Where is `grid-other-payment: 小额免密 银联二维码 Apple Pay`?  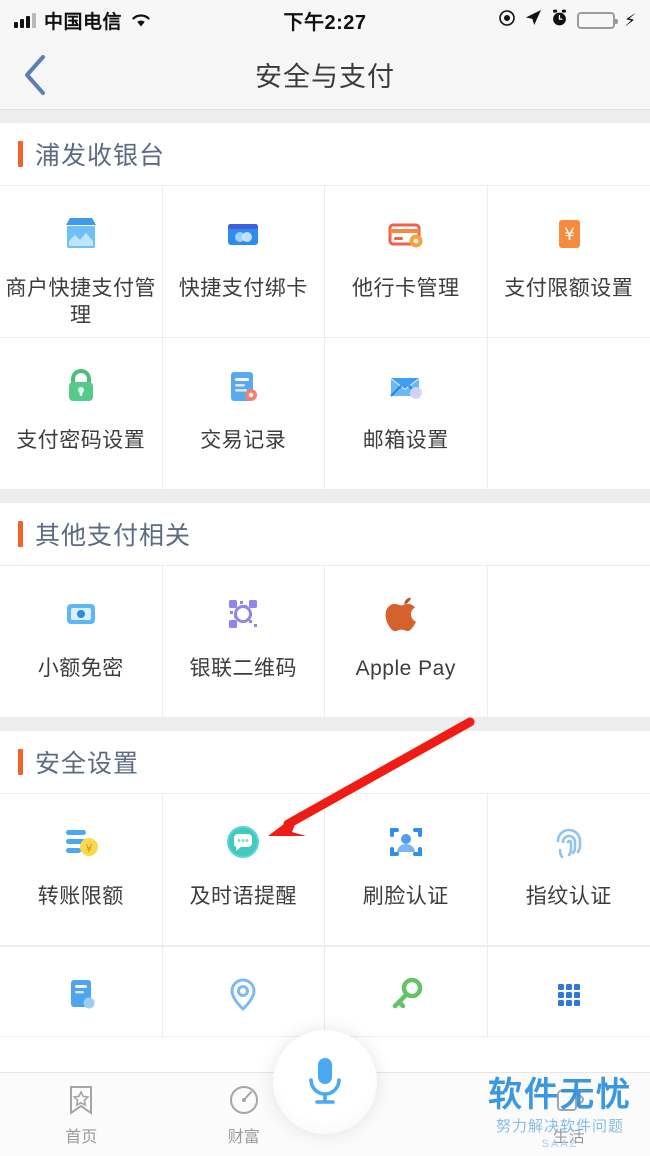 grid-other-payment: 小额免密 银联二维码 Apple Pay is located at coordinates (325, 641).